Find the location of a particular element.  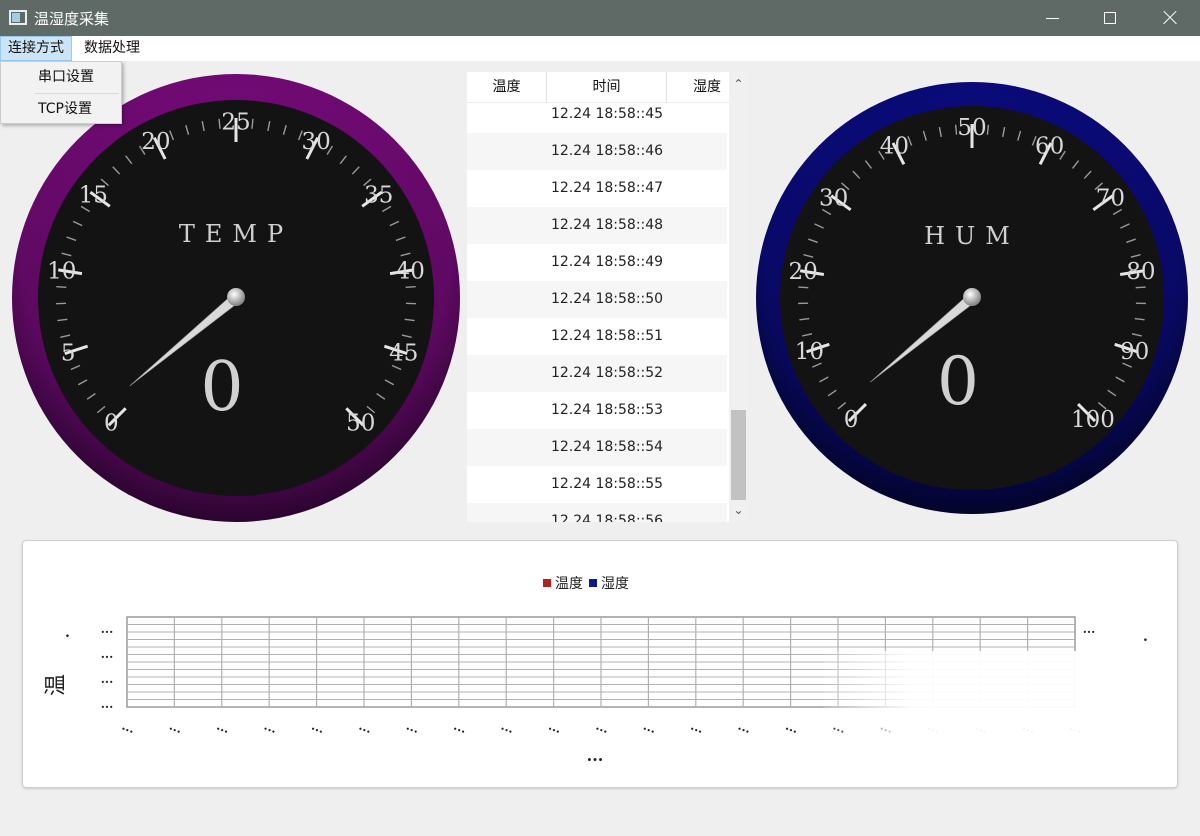

minimize-icon is located at coordinates (1052, 18).